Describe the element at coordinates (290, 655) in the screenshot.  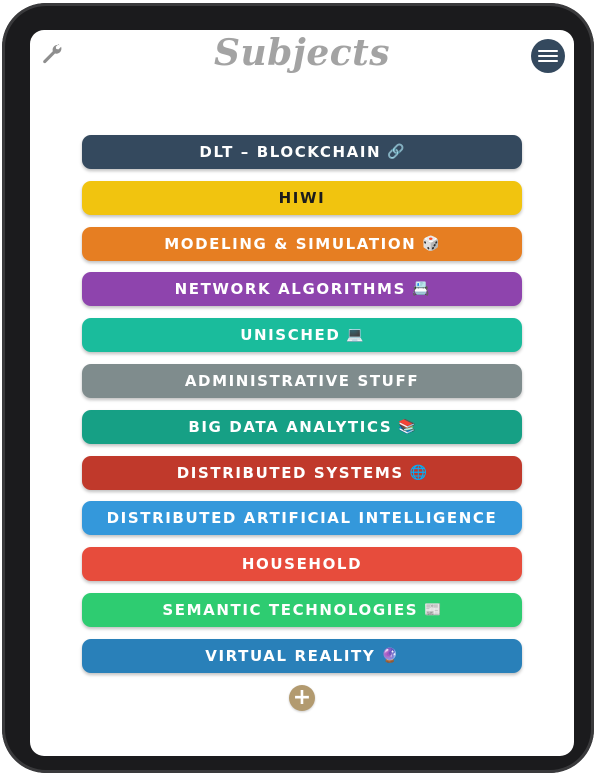
I see `subject-label: VIRTUAL REALITY` at that location.